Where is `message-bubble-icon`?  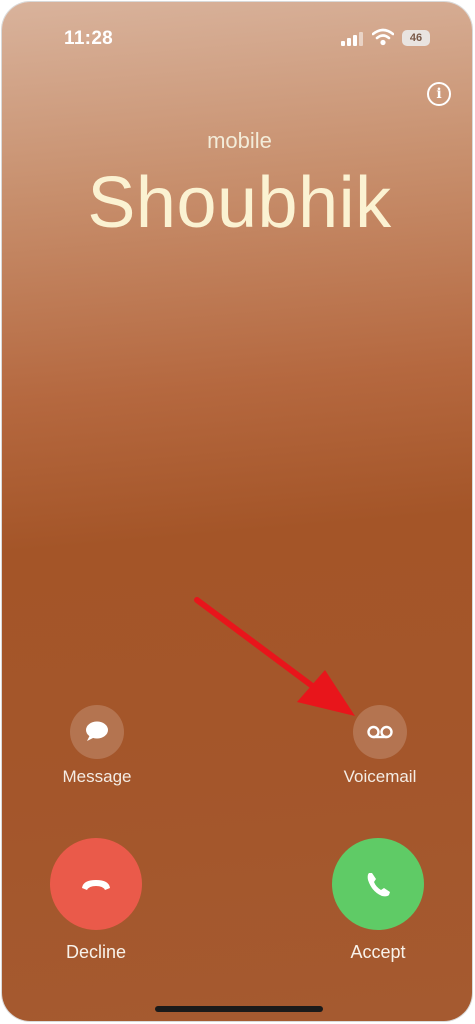 message-bubble-icon is located at coordinates (97, 731).